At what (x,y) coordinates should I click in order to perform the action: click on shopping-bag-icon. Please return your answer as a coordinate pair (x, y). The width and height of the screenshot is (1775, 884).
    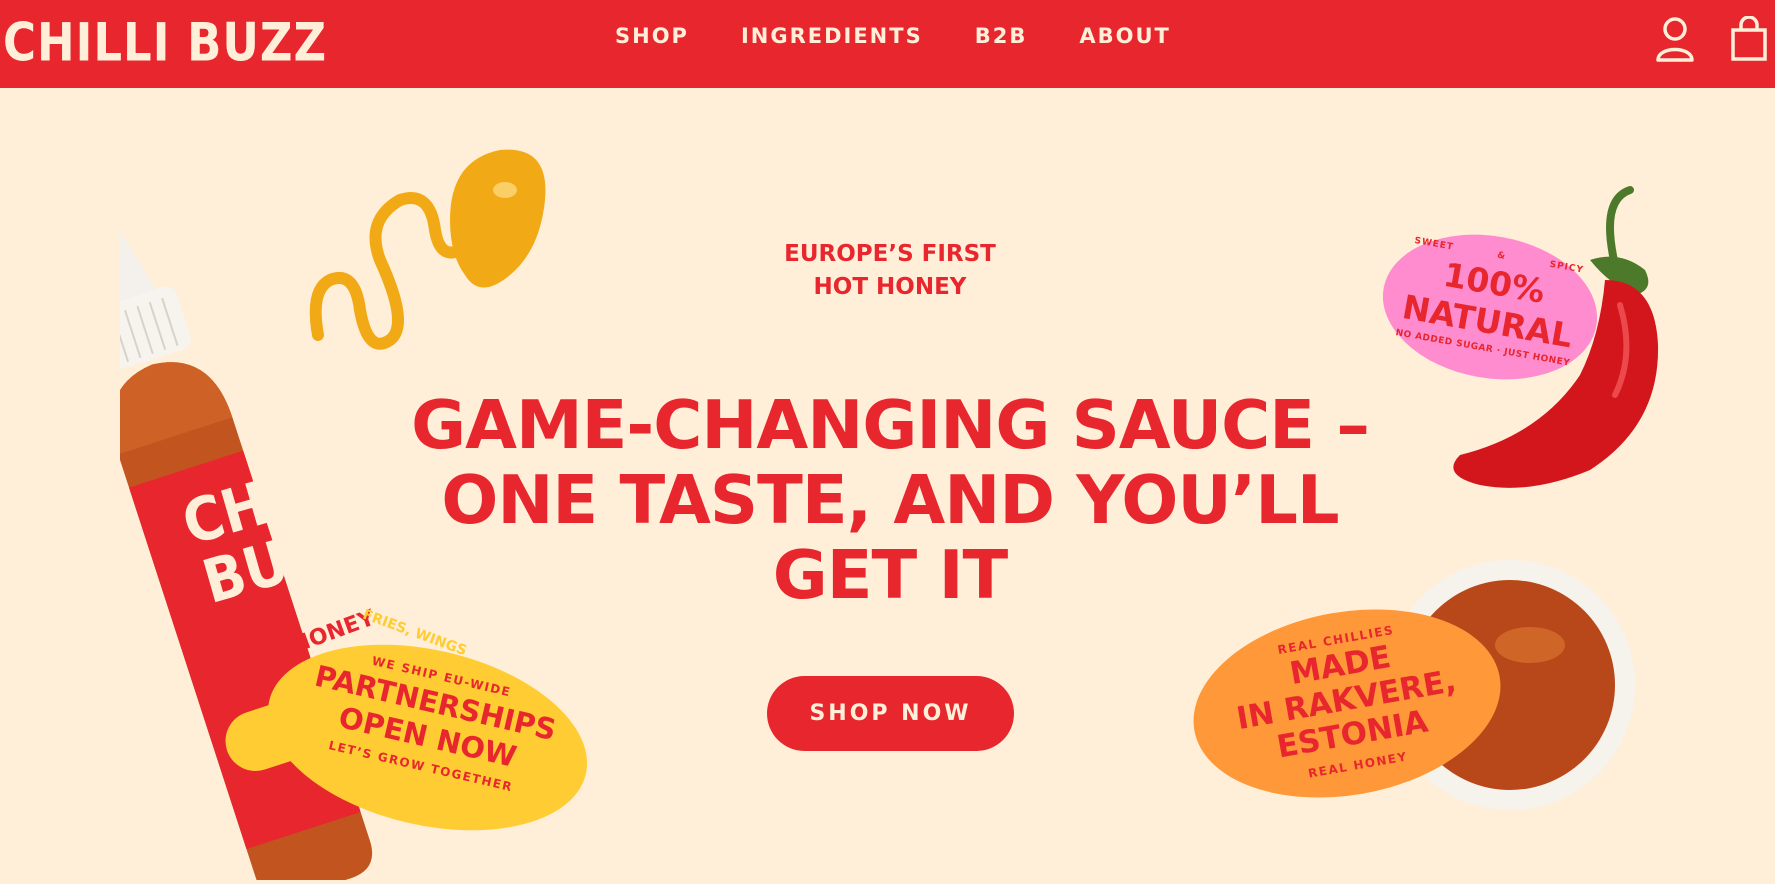
    Looking at the image, I should click on (1749, 39).